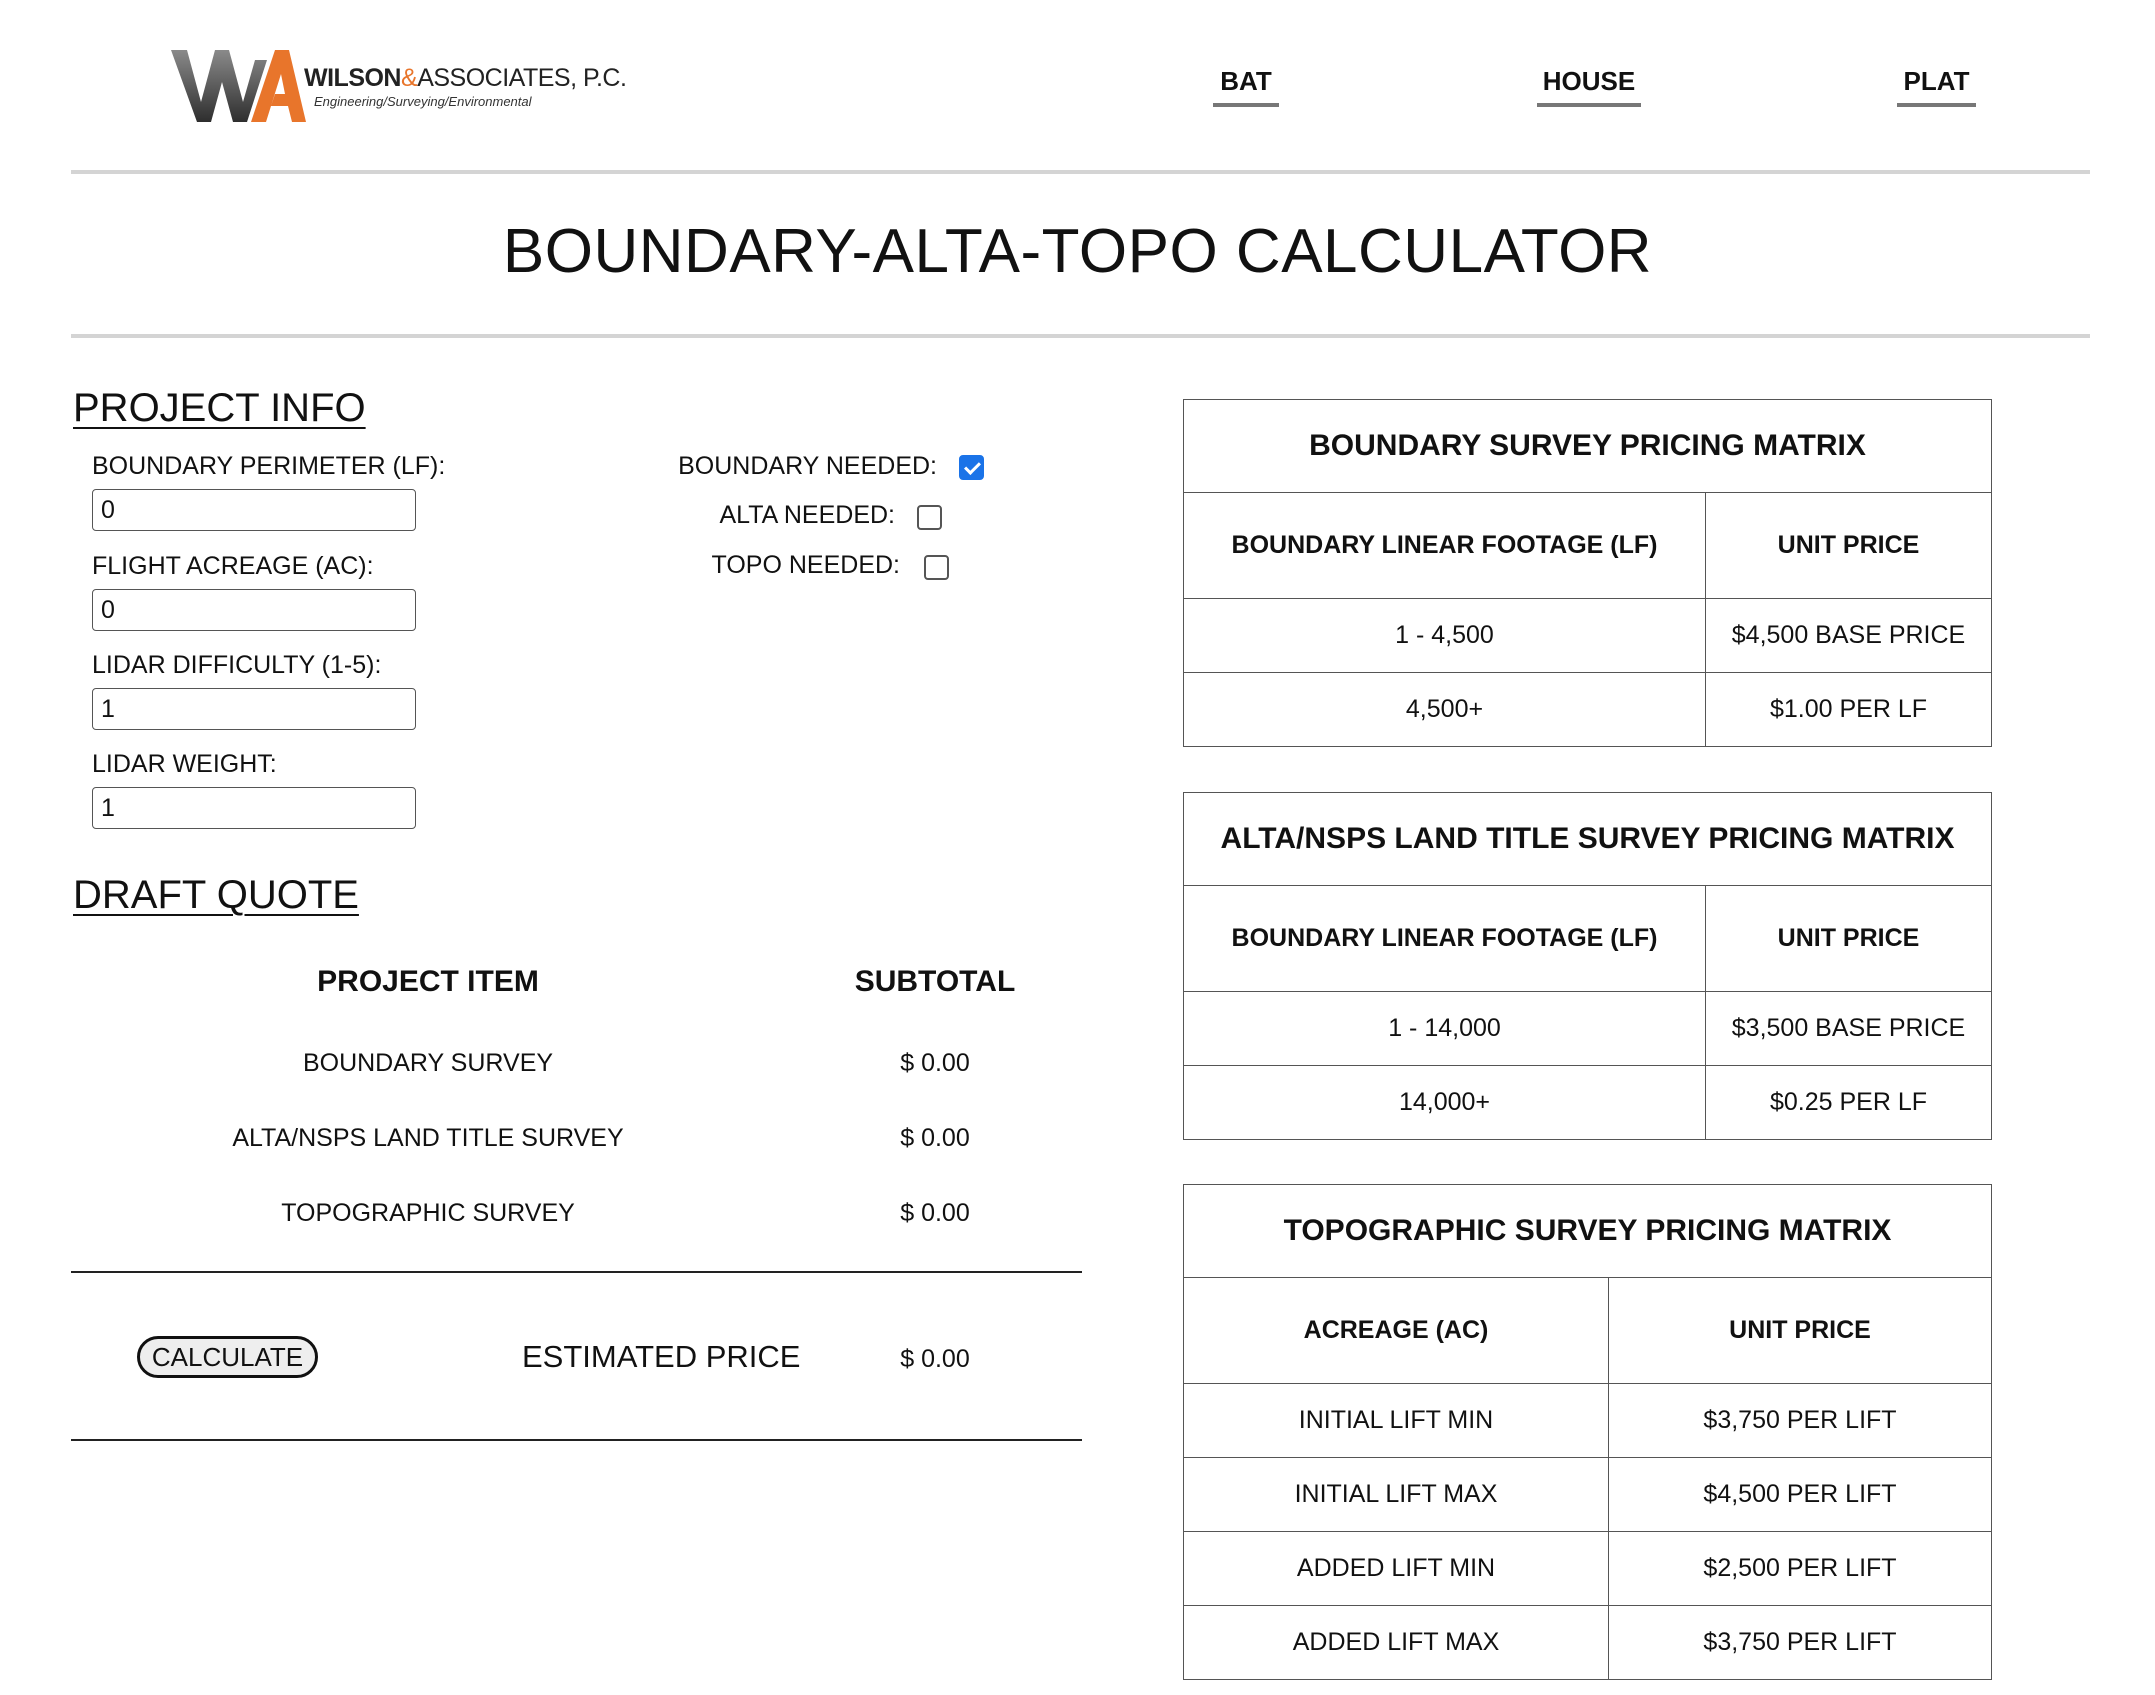 Image resolution: width=2155 pixels, height=1695 pixels. Describe the element at coordinates (254, 510) in the screenshot. I see `boundary-perimeter-input` at that location.